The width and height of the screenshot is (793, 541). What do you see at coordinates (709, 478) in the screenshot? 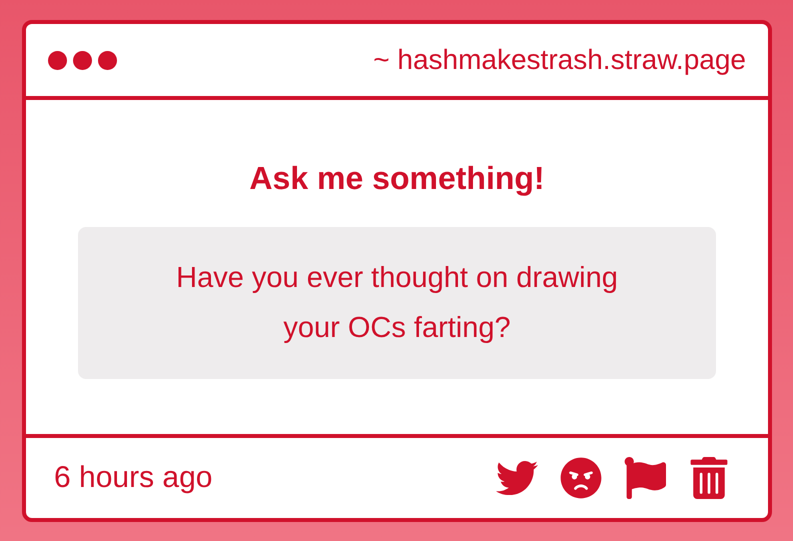
I see `trash-button` at bounding box center [709, 478].